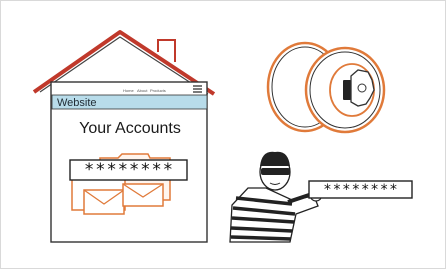  Describe the element at coordinates (275, 197) in the screenshot. I see `thief-icon` at that location.